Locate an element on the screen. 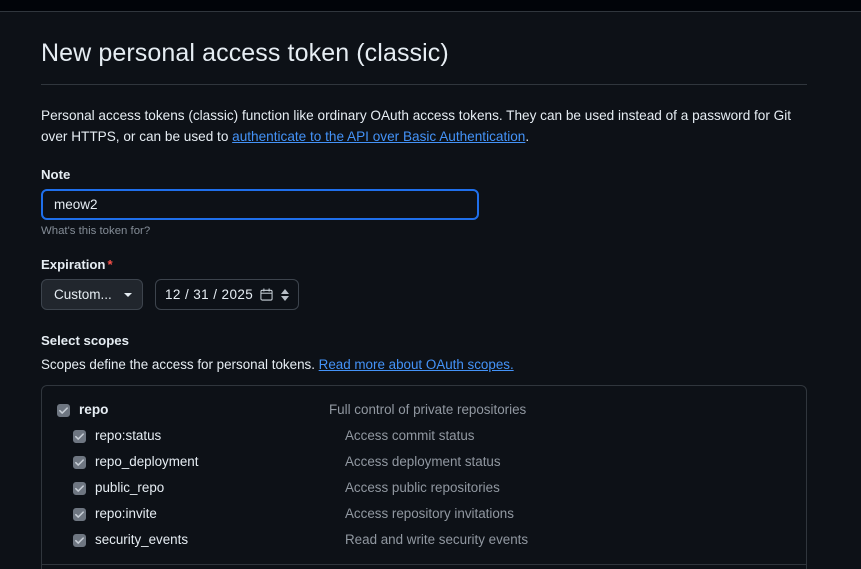 The image size is (861, 569). scope-row: repo:invite Access repository invitations is located at coordinates (424, 514).